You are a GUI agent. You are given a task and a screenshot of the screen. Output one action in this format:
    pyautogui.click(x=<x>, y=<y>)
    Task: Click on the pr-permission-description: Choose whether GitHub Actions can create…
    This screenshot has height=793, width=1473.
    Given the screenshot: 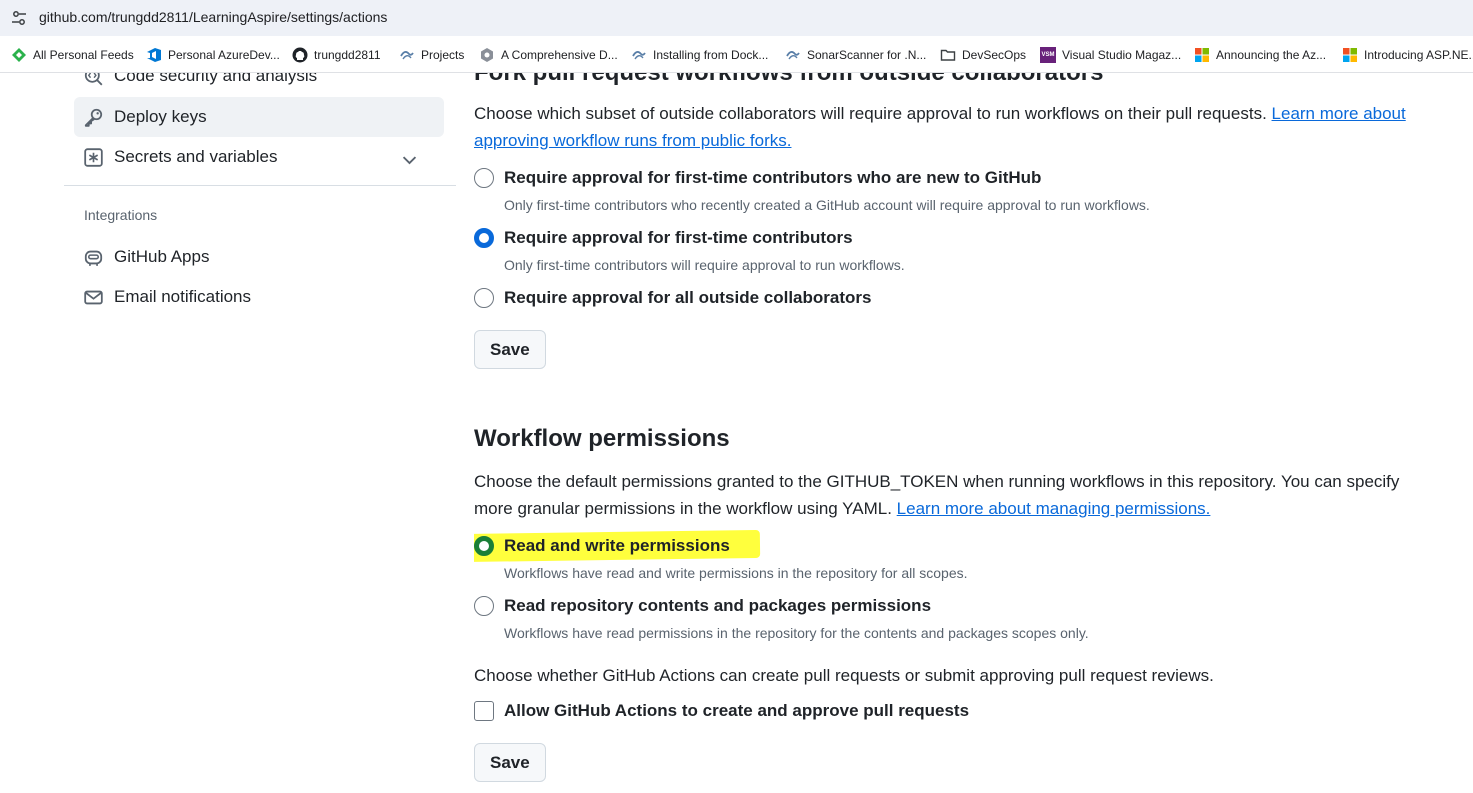 What is the action you would take?
    pyautogui.click(x=844, y=675)
    